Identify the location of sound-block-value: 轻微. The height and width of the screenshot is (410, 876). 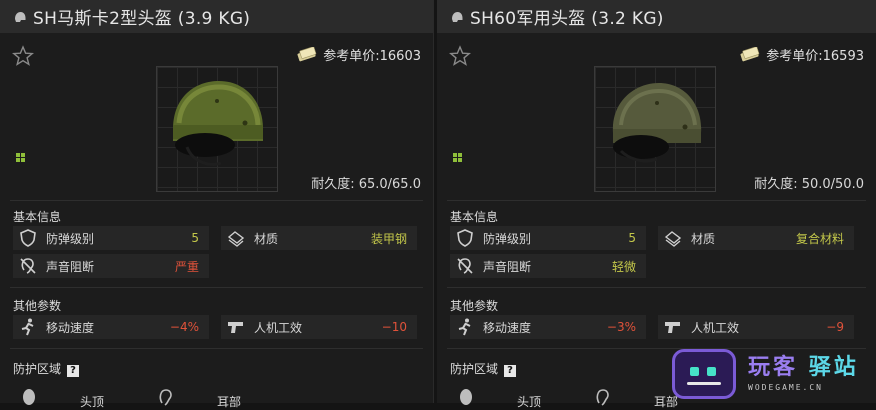
(623, 266).